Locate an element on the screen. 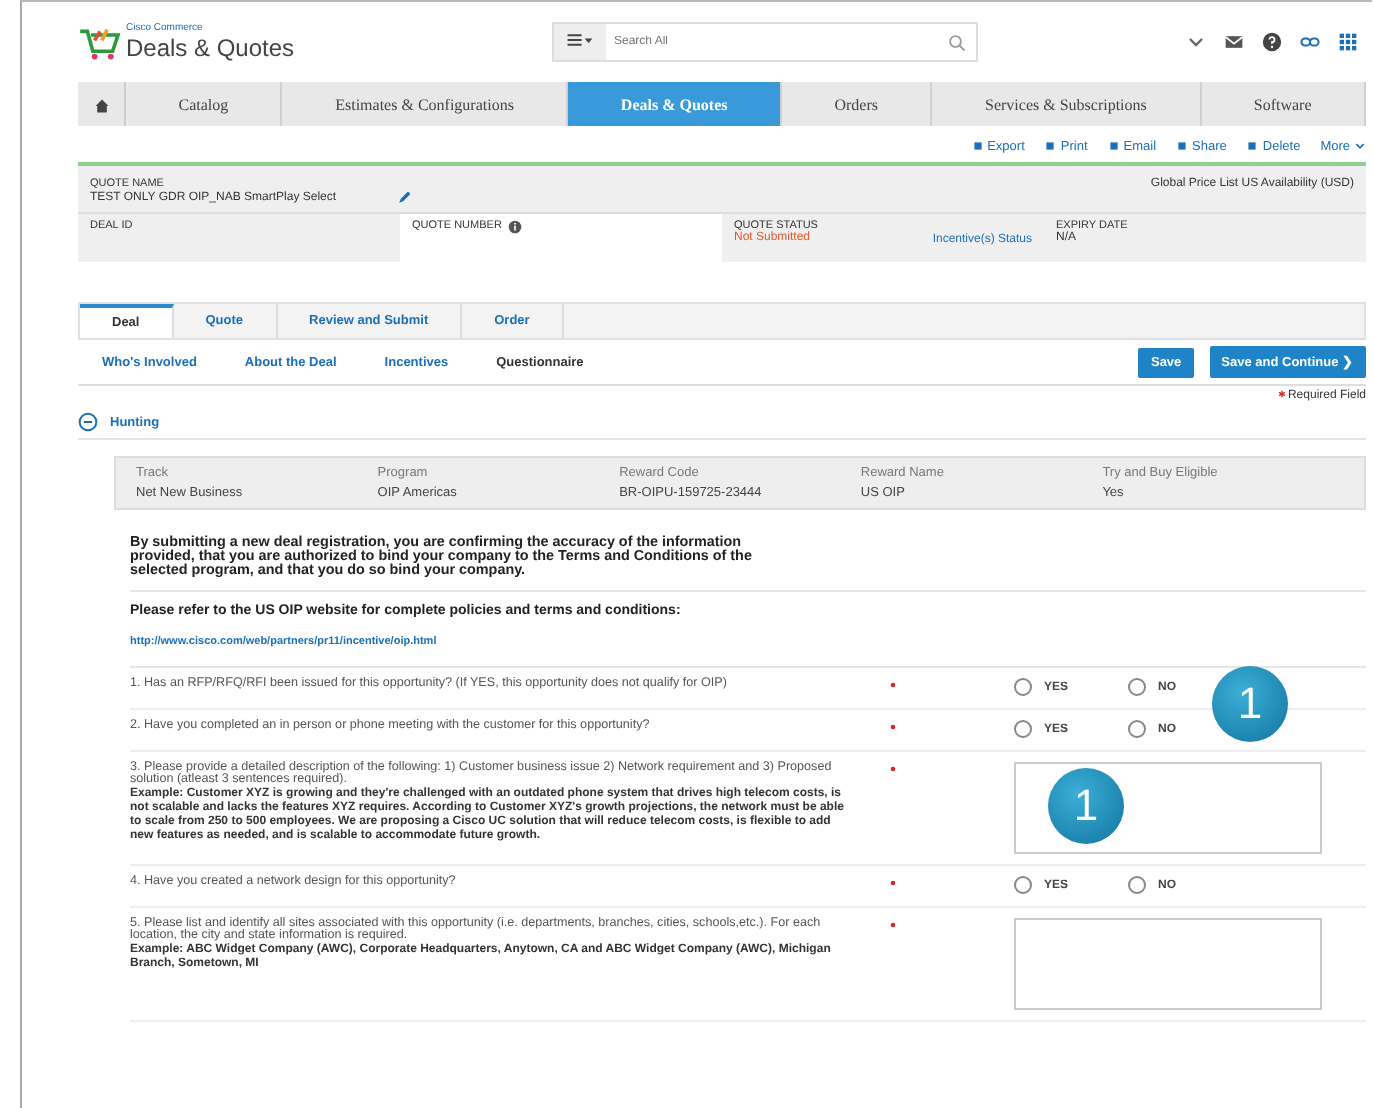  apps-grid-icon is located at coordinates (1348, 42).